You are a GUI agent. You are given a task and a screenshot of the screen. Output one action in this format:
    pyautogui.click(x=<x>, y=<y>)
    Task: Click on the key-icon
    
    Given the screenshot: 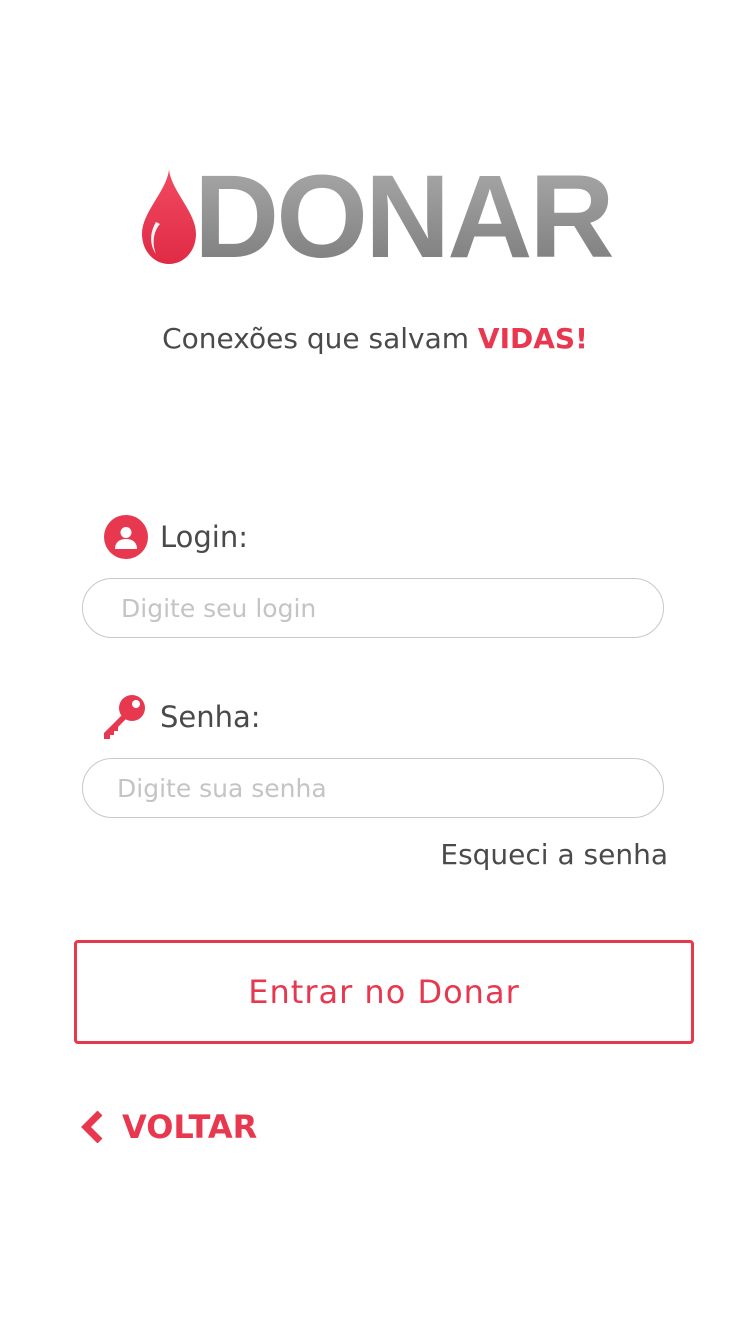 What is the action you would take?
    pyautogui.click(x=124, y=717)
    